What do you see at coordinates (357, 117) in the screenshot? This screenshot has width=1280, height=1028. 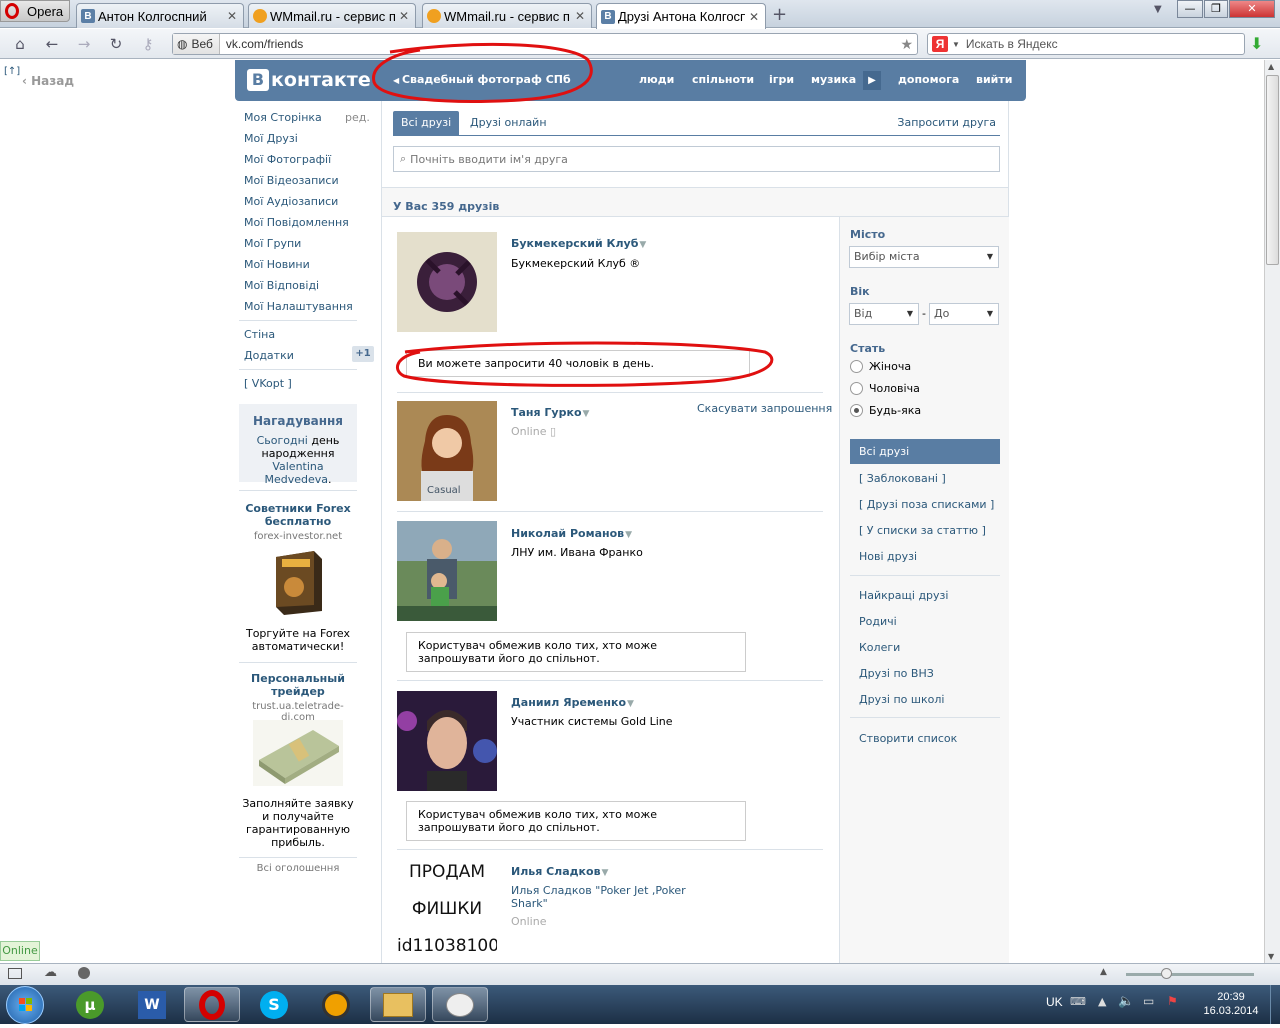 I see `edit-link: ред.` at bounding box center [357, 117].